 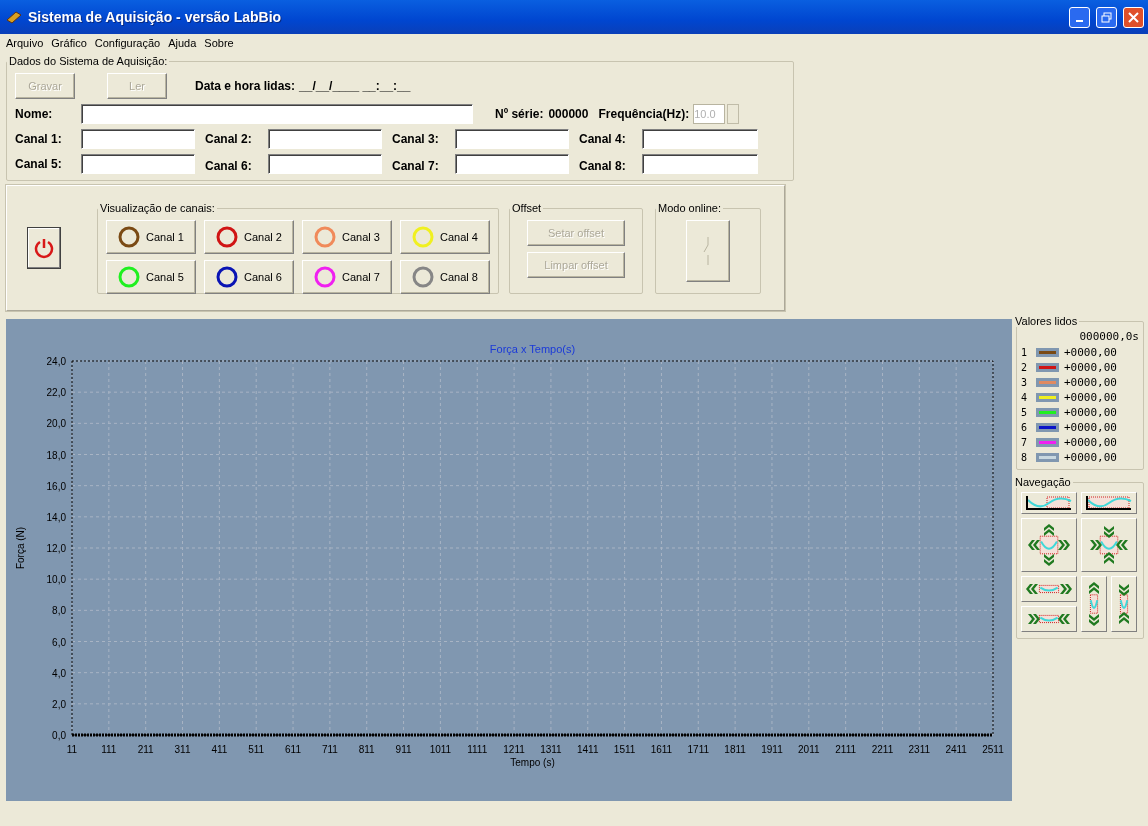 What do you see at coordinates (72, 749) in the screenshot?
I see `x-tick-label: 11` at bounding box center [72, 749].